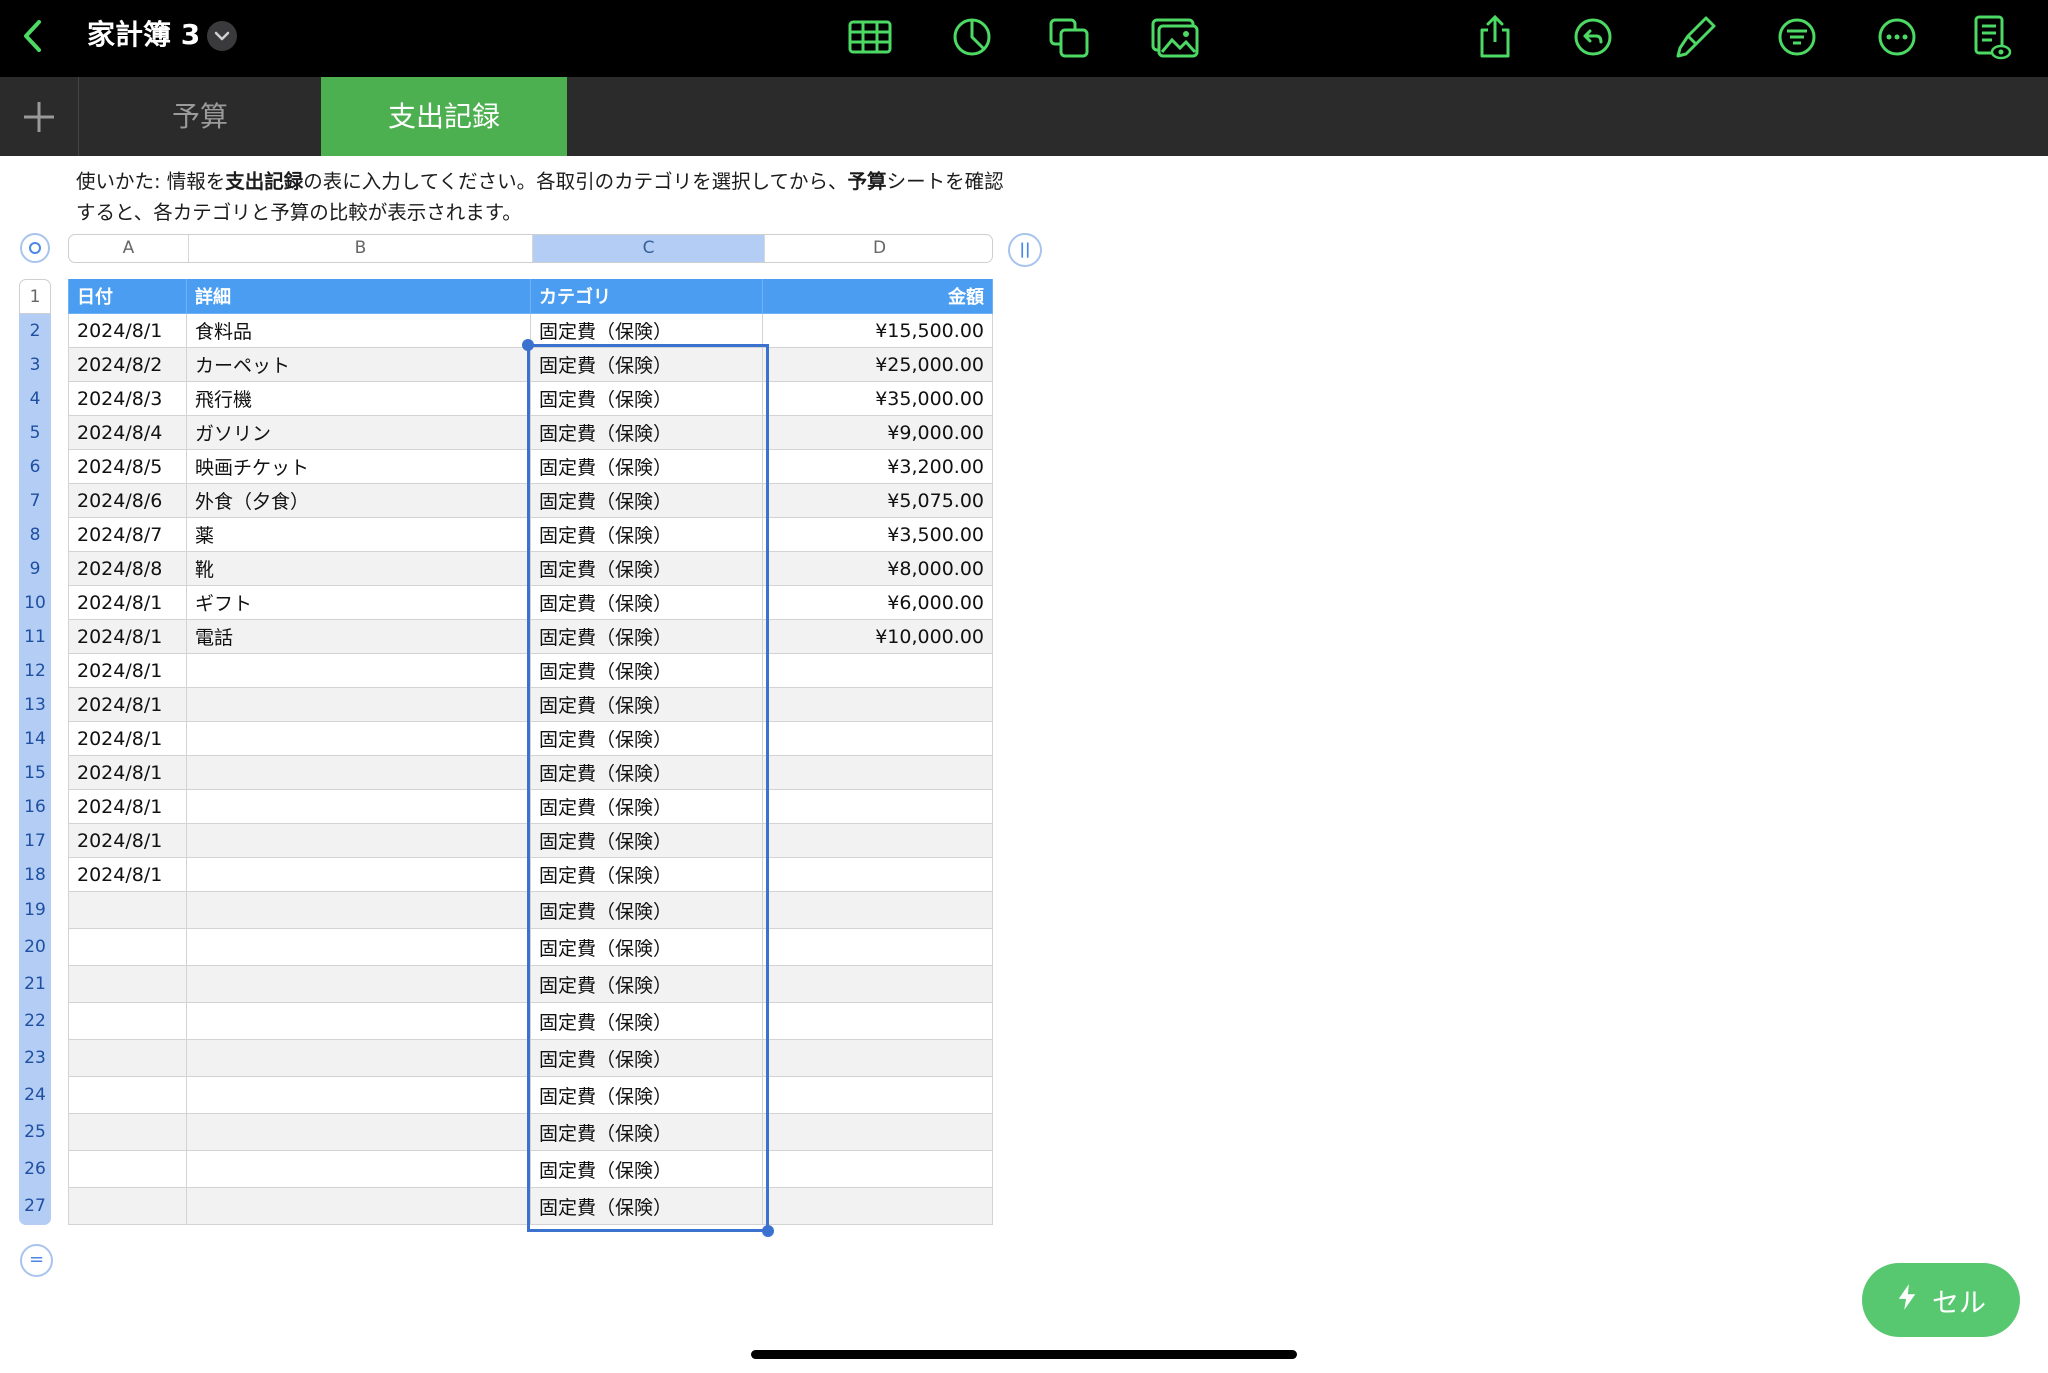 This screenshot has width=2048, height=1373. Describe the element at coordinates (35, 467) in the screenshot. I see `row-header: 6` at that location.